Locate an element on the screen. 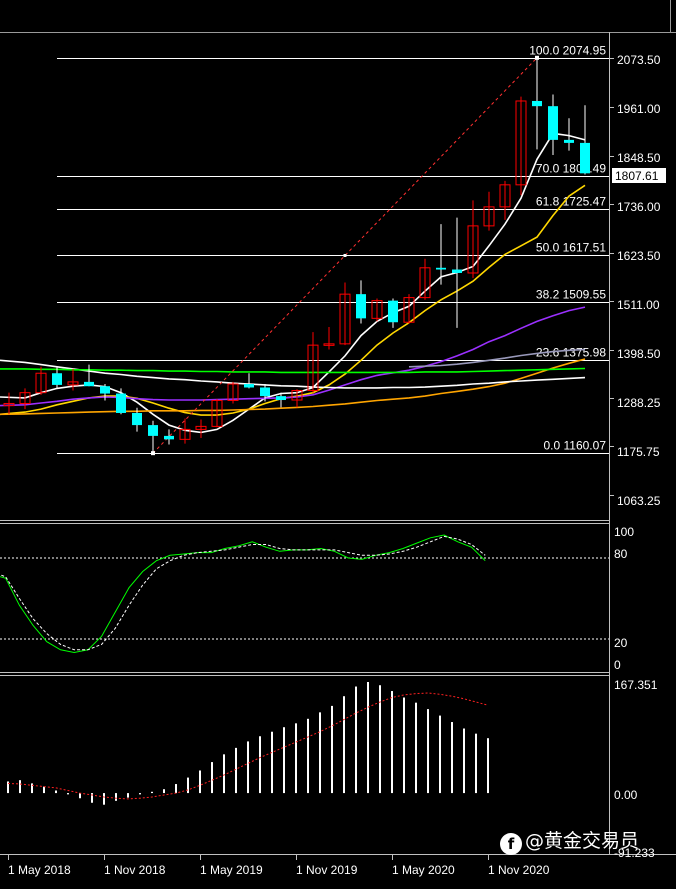  price-tick-label: 2073.50 is located at coordinates (639, 60).